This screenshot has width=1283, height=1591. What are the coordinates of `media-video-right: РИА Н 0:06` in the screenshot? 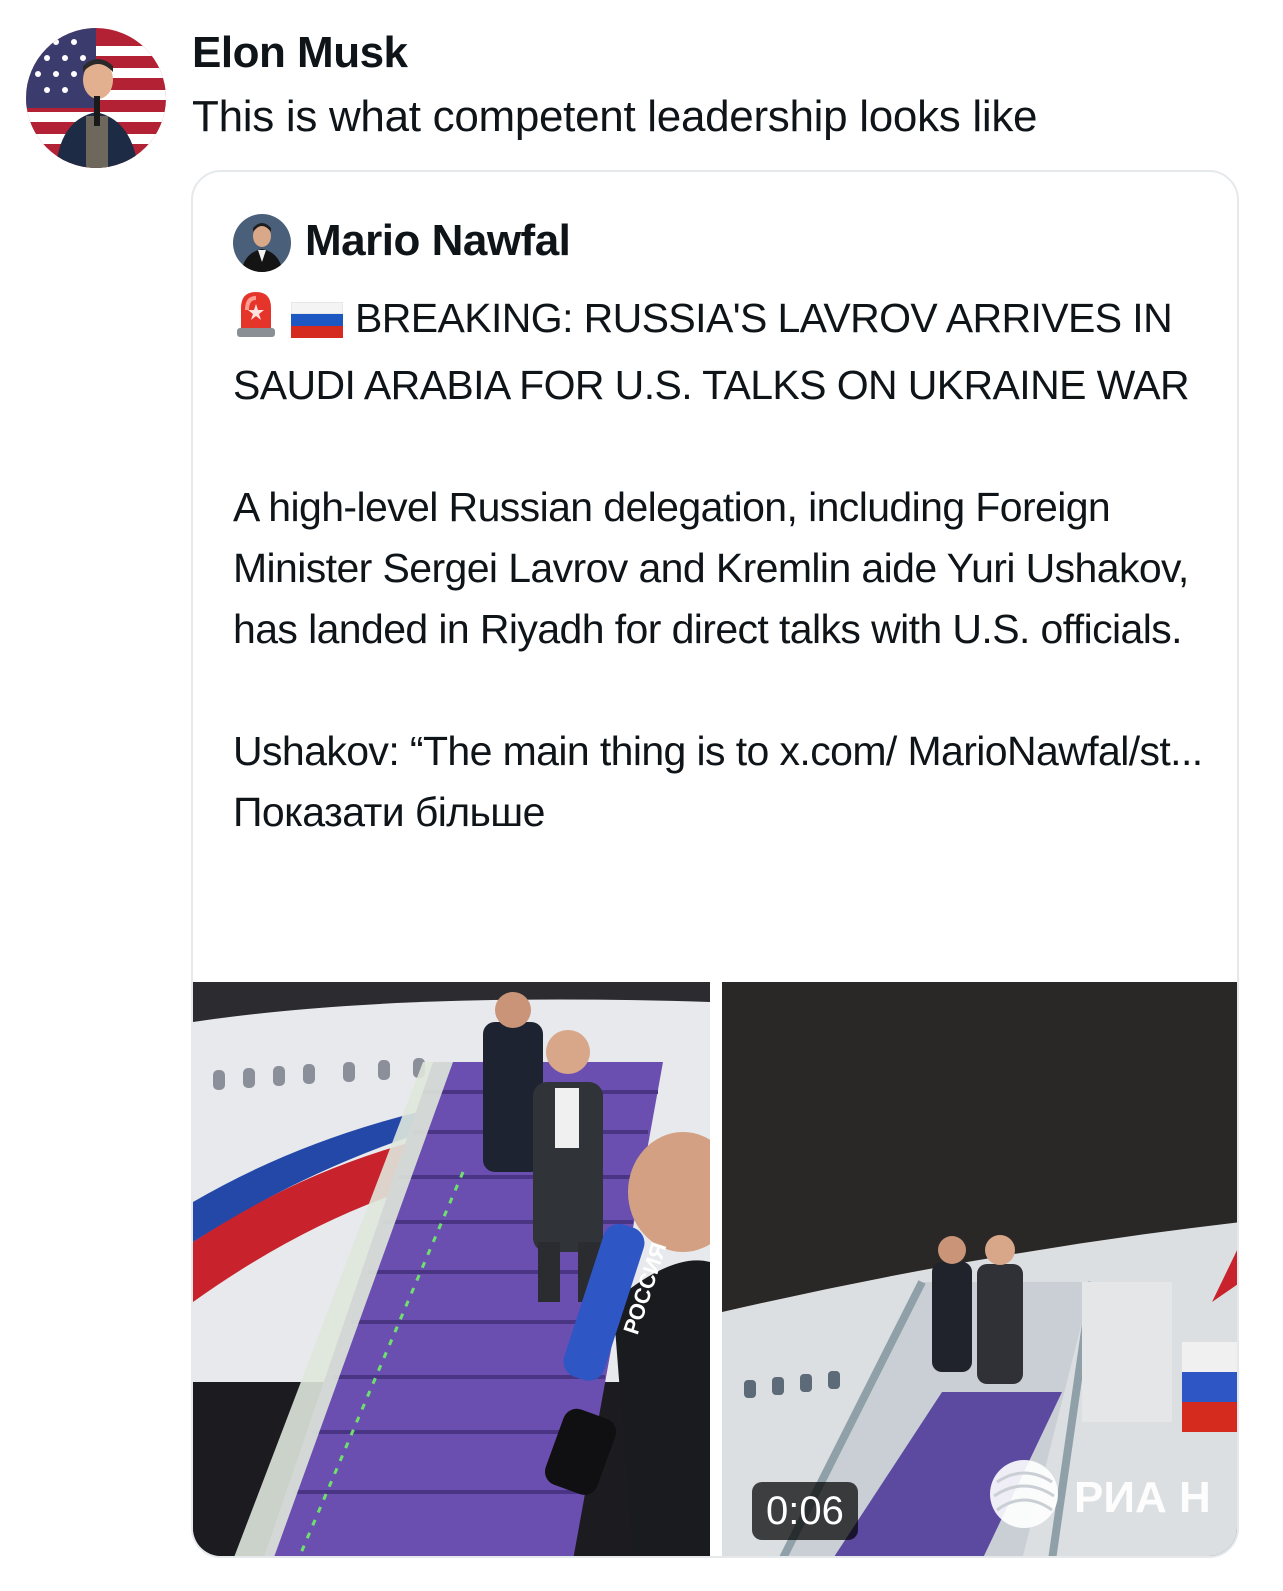 It's located at (979, 1269).